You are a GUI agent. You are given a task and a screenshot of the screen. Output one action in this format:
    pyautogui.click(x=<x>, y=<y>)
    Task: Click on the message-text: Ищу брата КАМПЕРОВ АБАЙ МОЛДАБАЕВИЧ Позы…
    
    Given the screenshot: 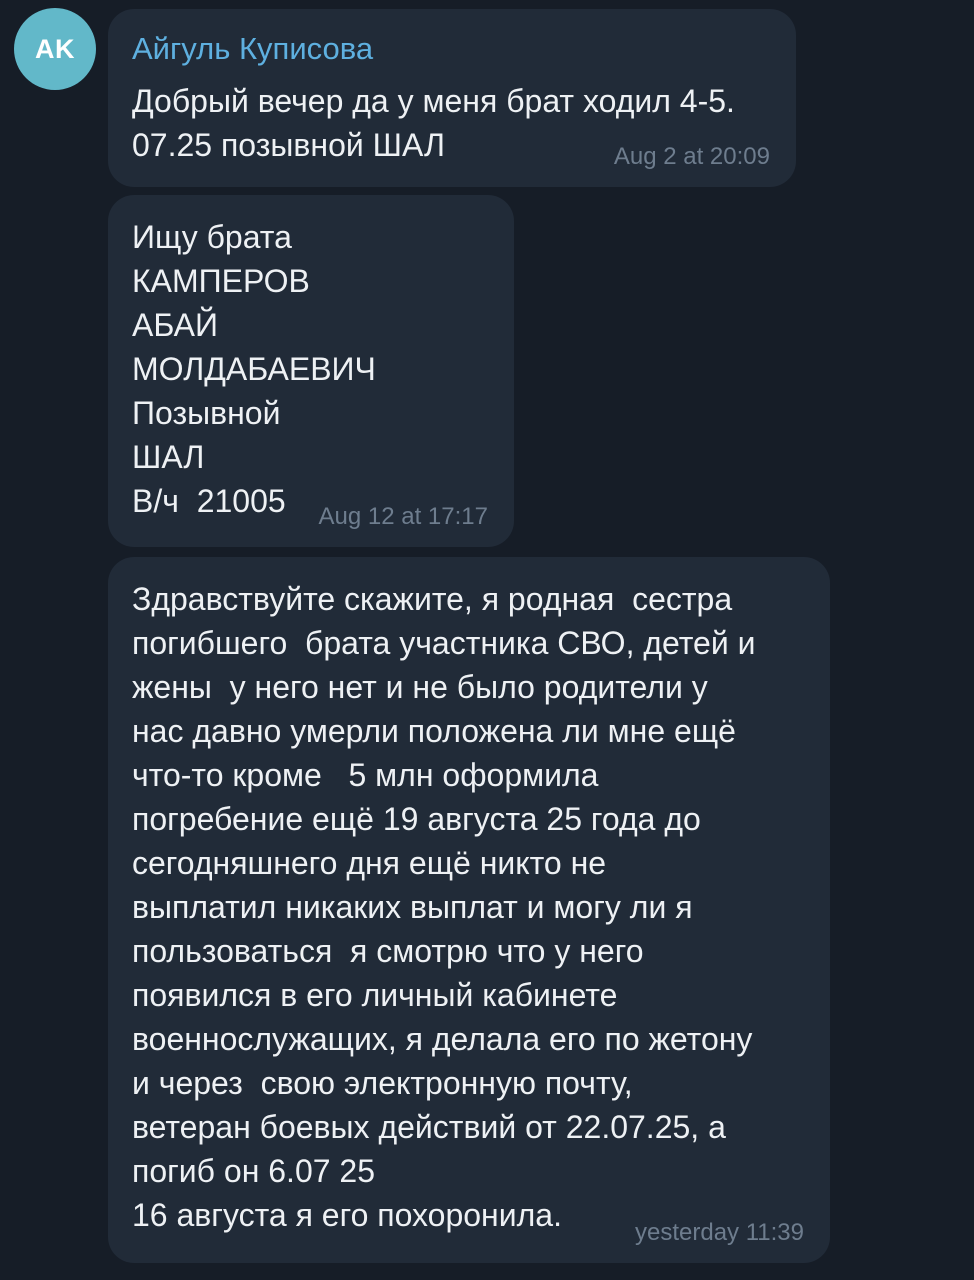 What is the action you would take?
    pyautogui.click(x=254, y=369)
    